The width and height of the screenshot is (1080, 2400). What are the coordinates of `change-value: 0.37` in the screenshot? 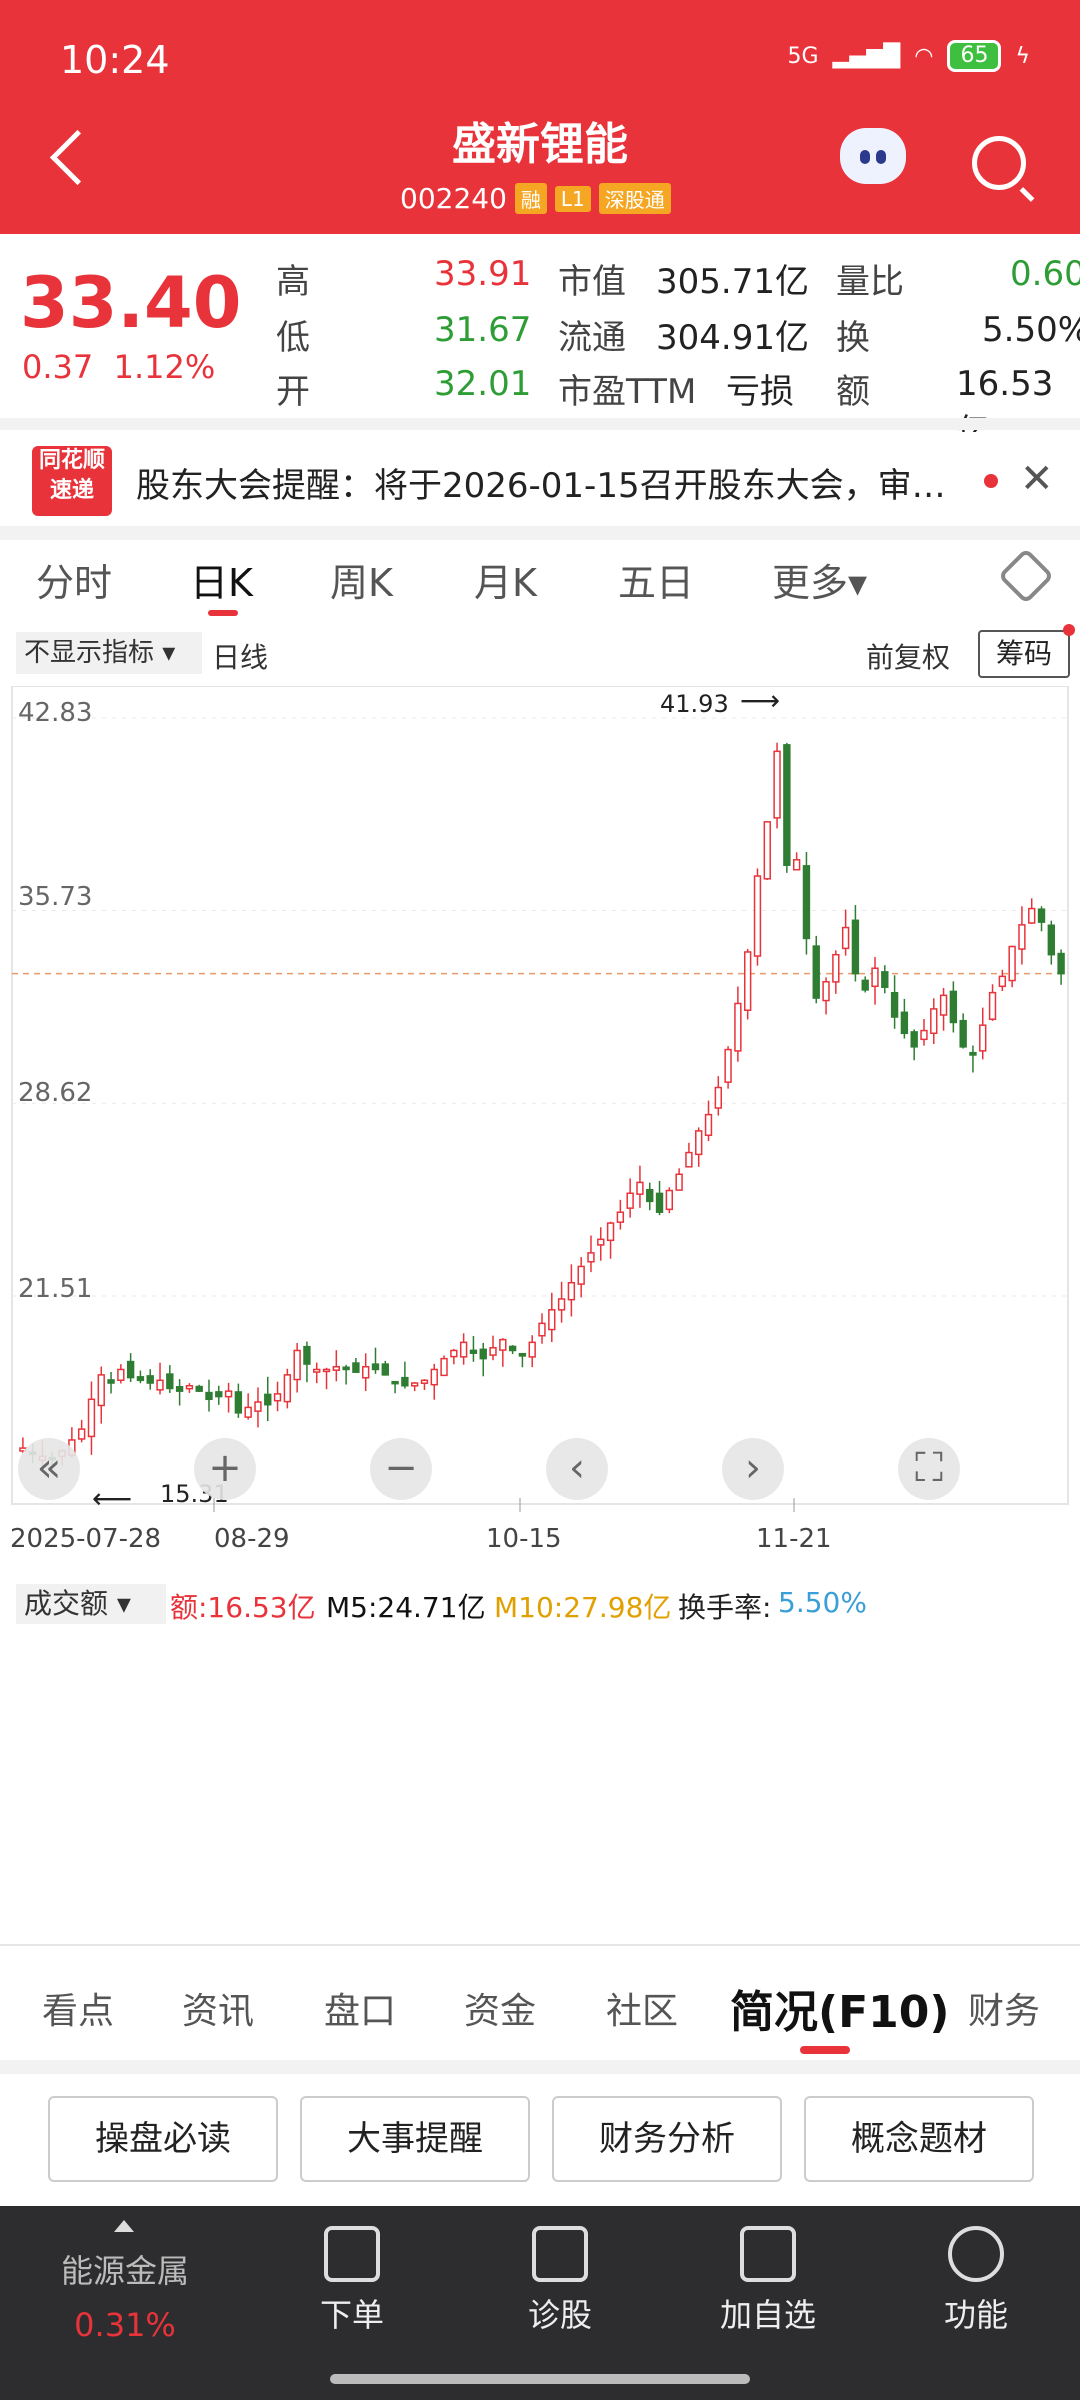 It's located at (58, 367).